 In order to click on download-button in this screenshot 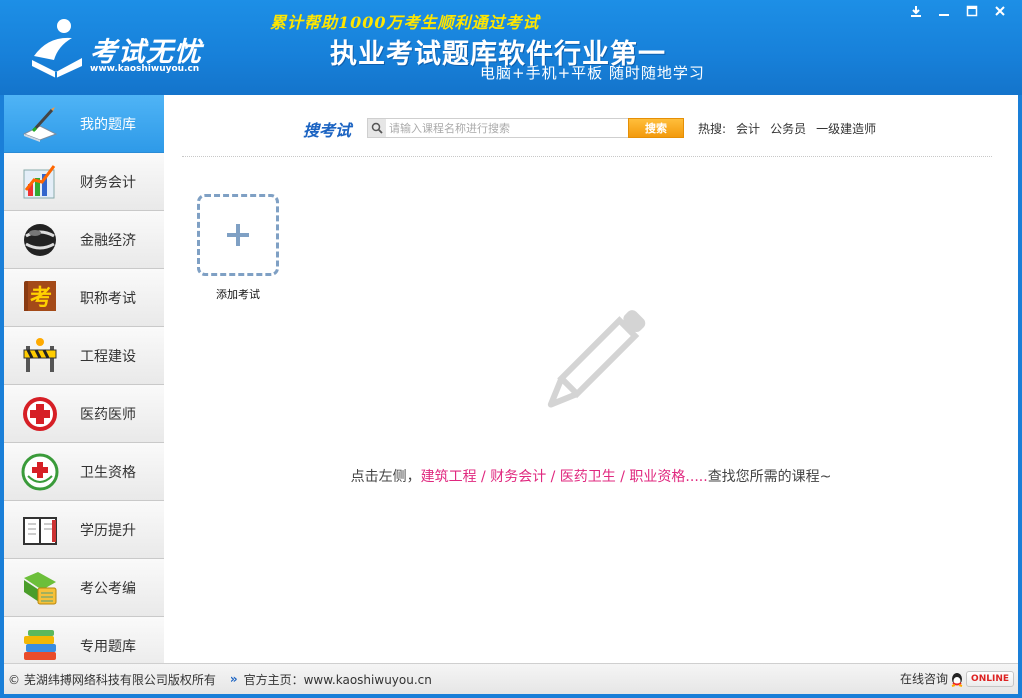, I will do `click(916, 11)`.